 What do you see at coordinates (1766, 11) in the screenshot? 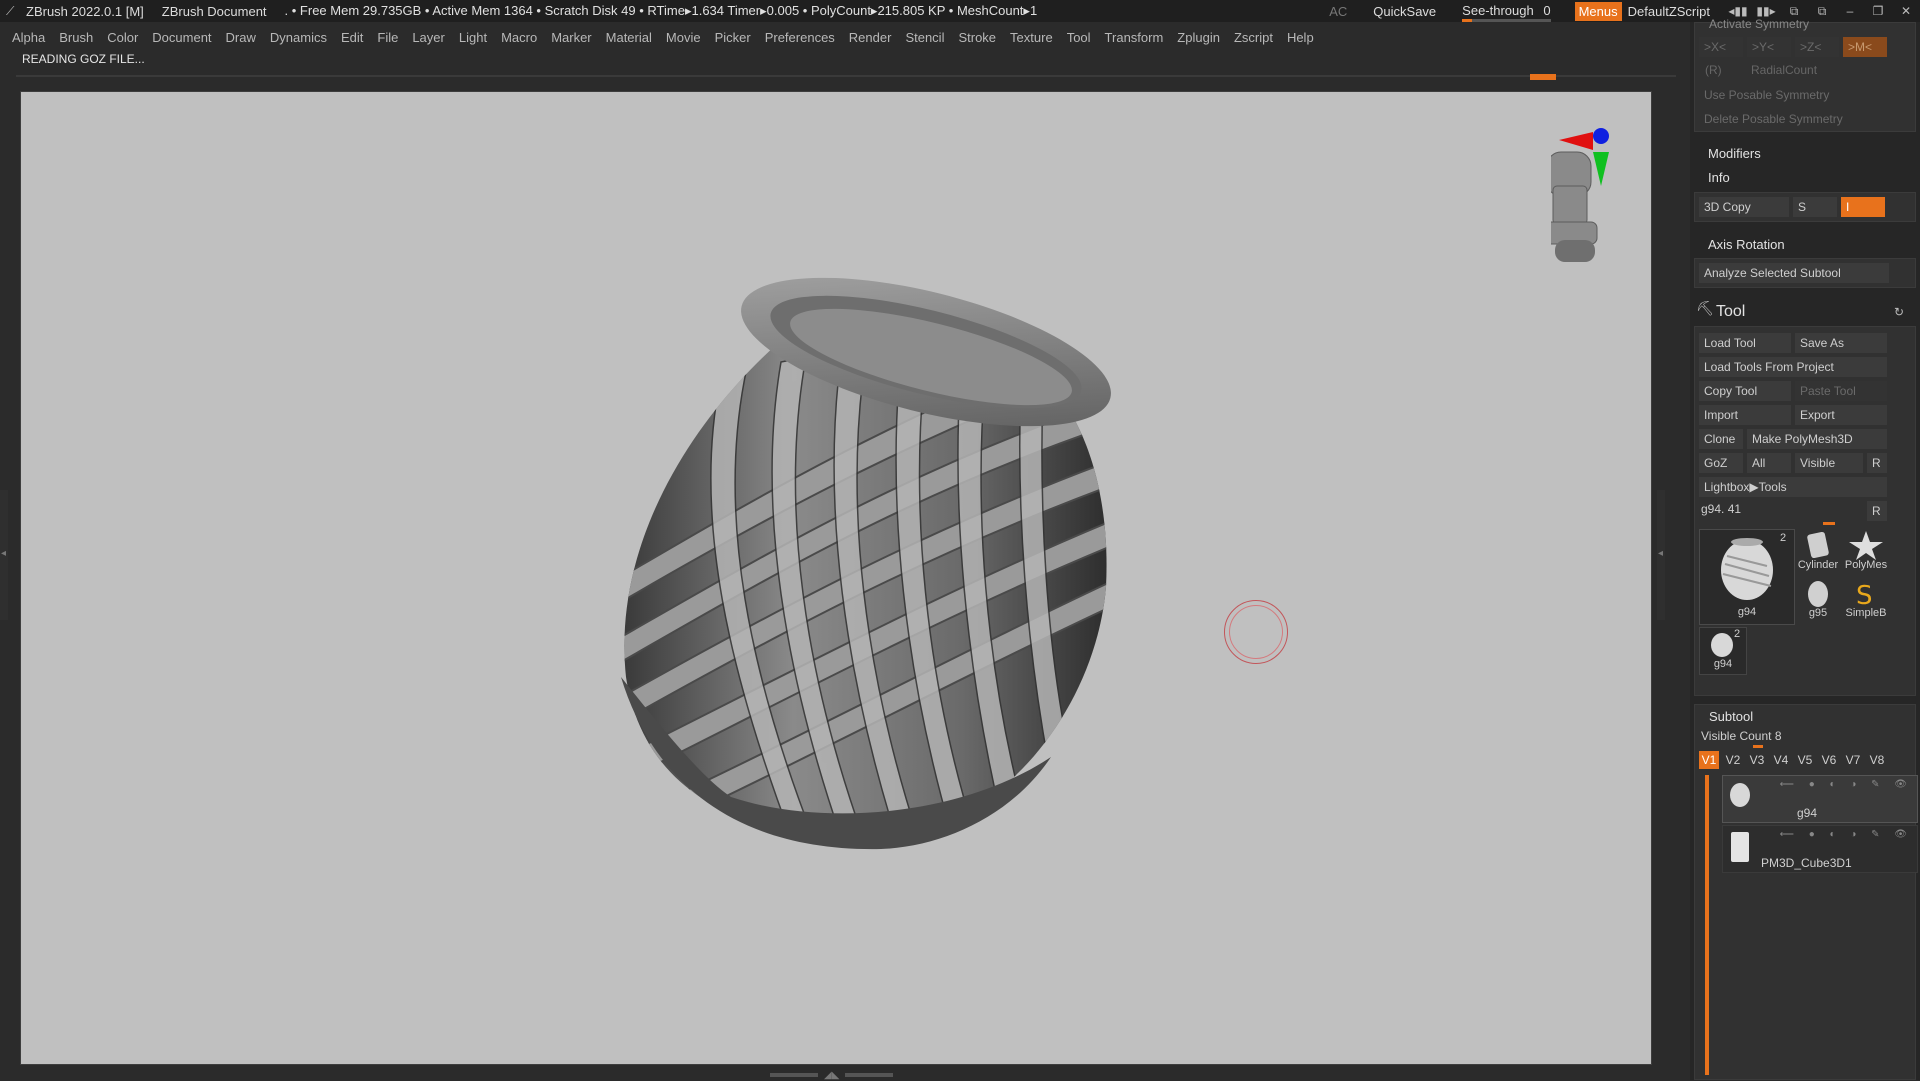
I see `layout-alt-icon: ▮▮▸` at bounding box center [1766, 11].